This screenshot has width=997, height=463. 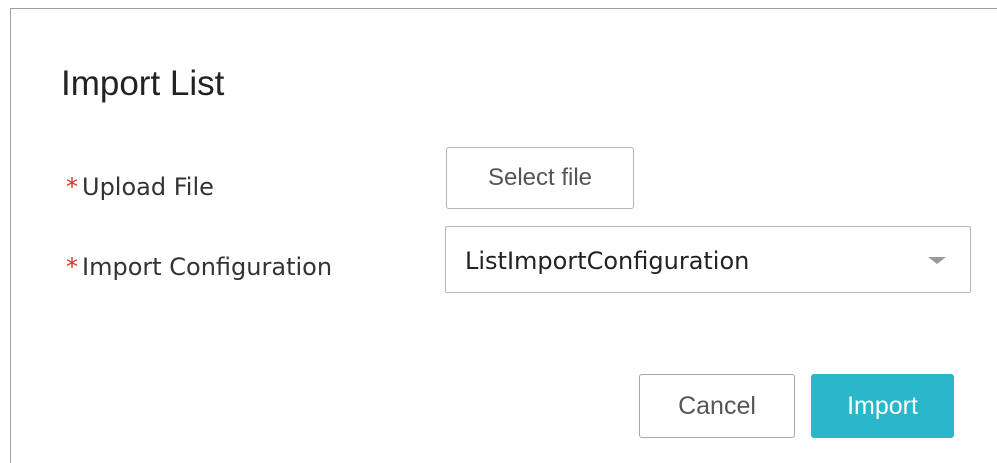 What do you see at coordinates (882, 406) in the screenshot?
I see `import-button: Import` at bounding box center [882, 406].